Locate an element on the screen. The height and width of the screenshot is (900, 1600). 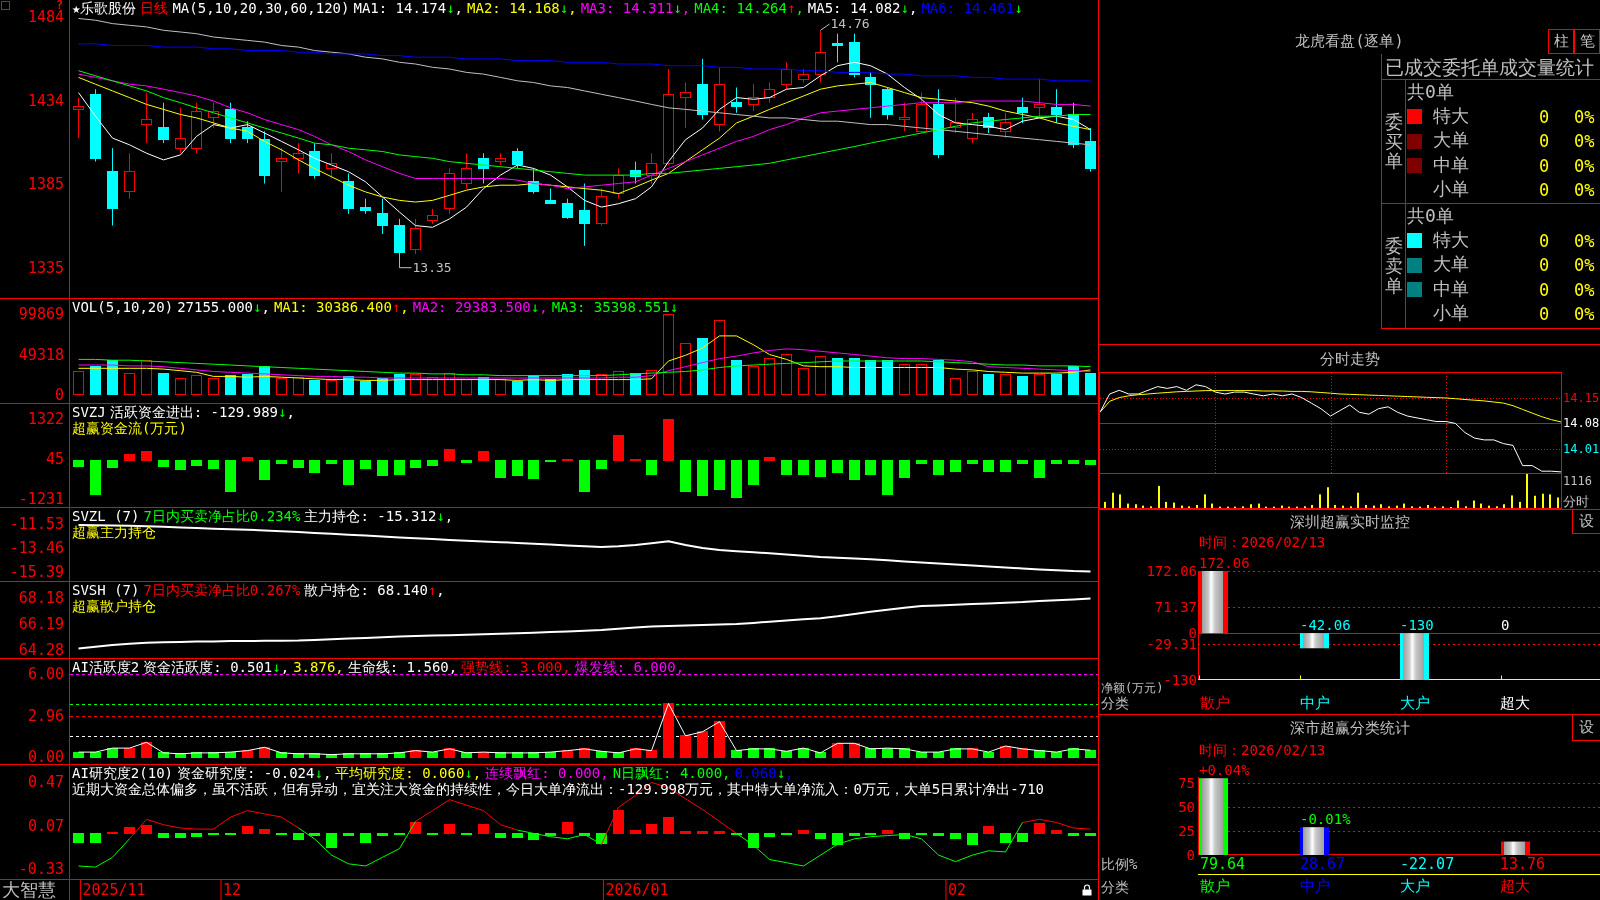
time-label: 时间：2026/02/13 is located at coordinates (1262, 542).